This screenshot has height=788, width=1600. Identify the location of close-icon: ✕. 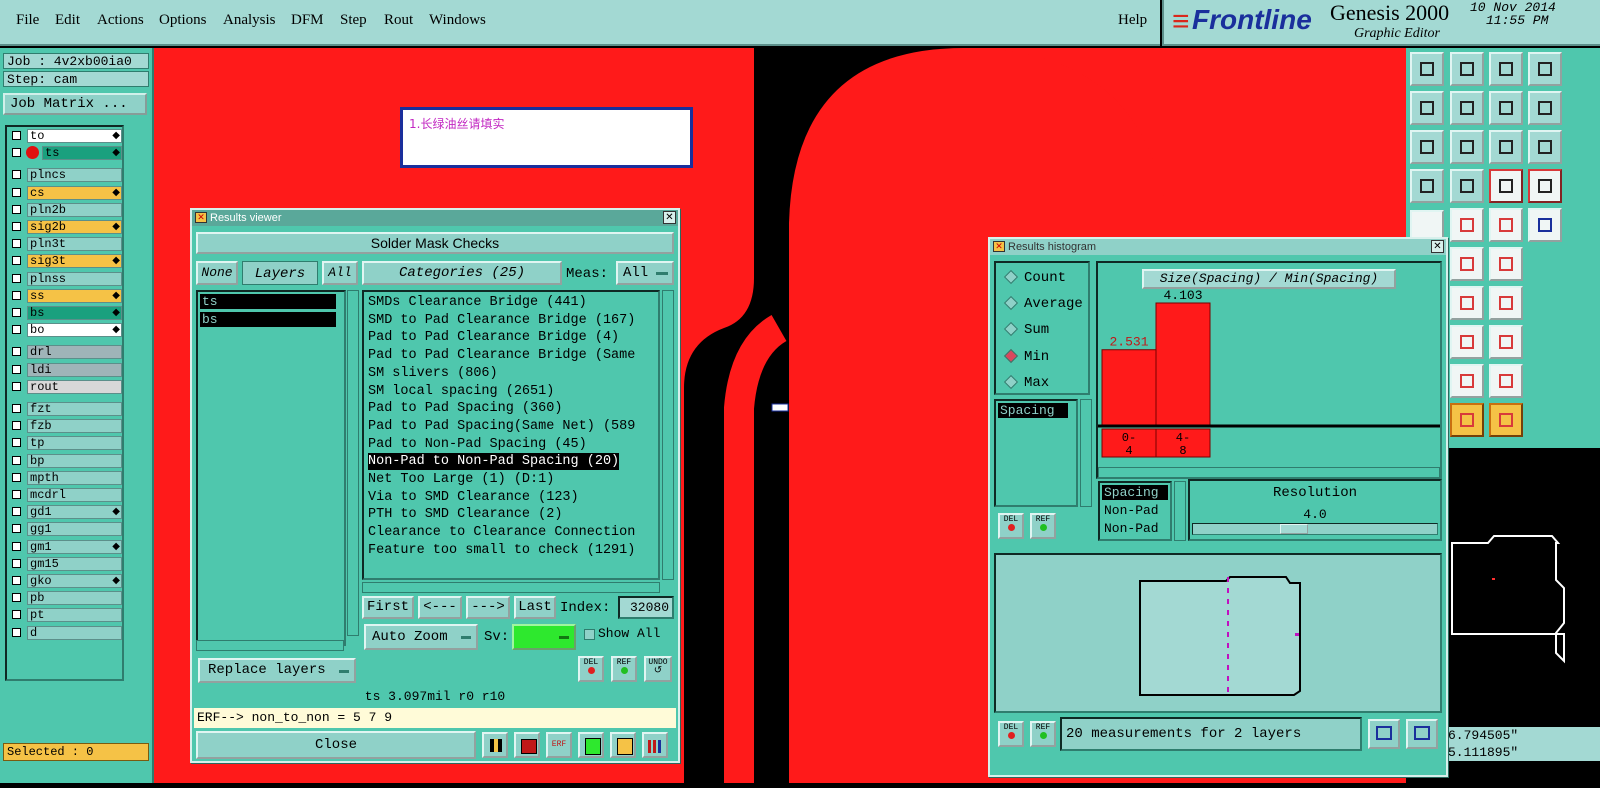
(1437, 246).